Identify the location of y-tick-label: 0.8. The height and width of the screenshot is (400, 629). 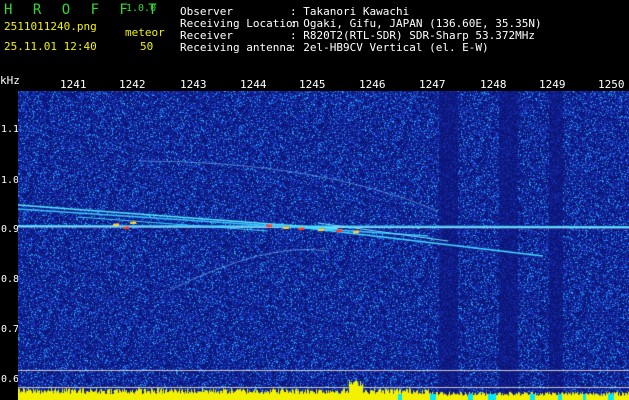
(10, 279).